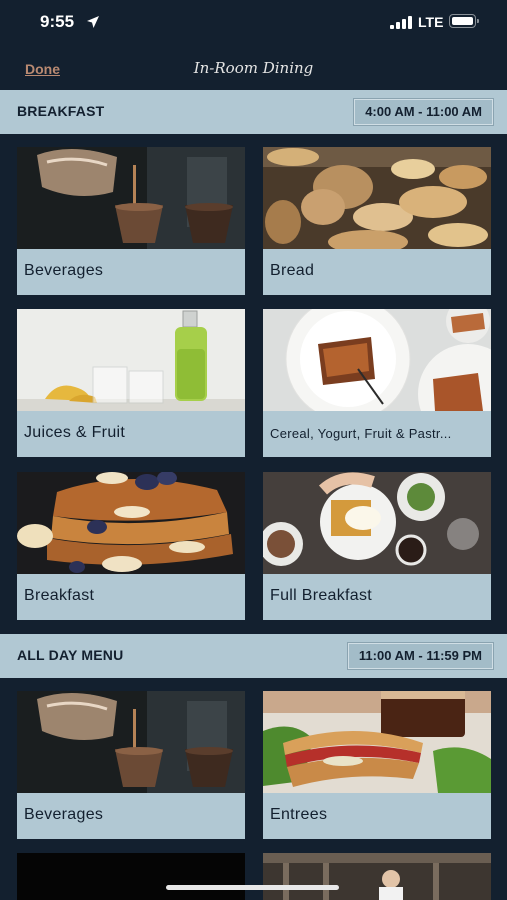 Image resolution: width=507 pixels, height=900 pixels. I want to click on cereal-yogurt-photo, so click(377, 360).